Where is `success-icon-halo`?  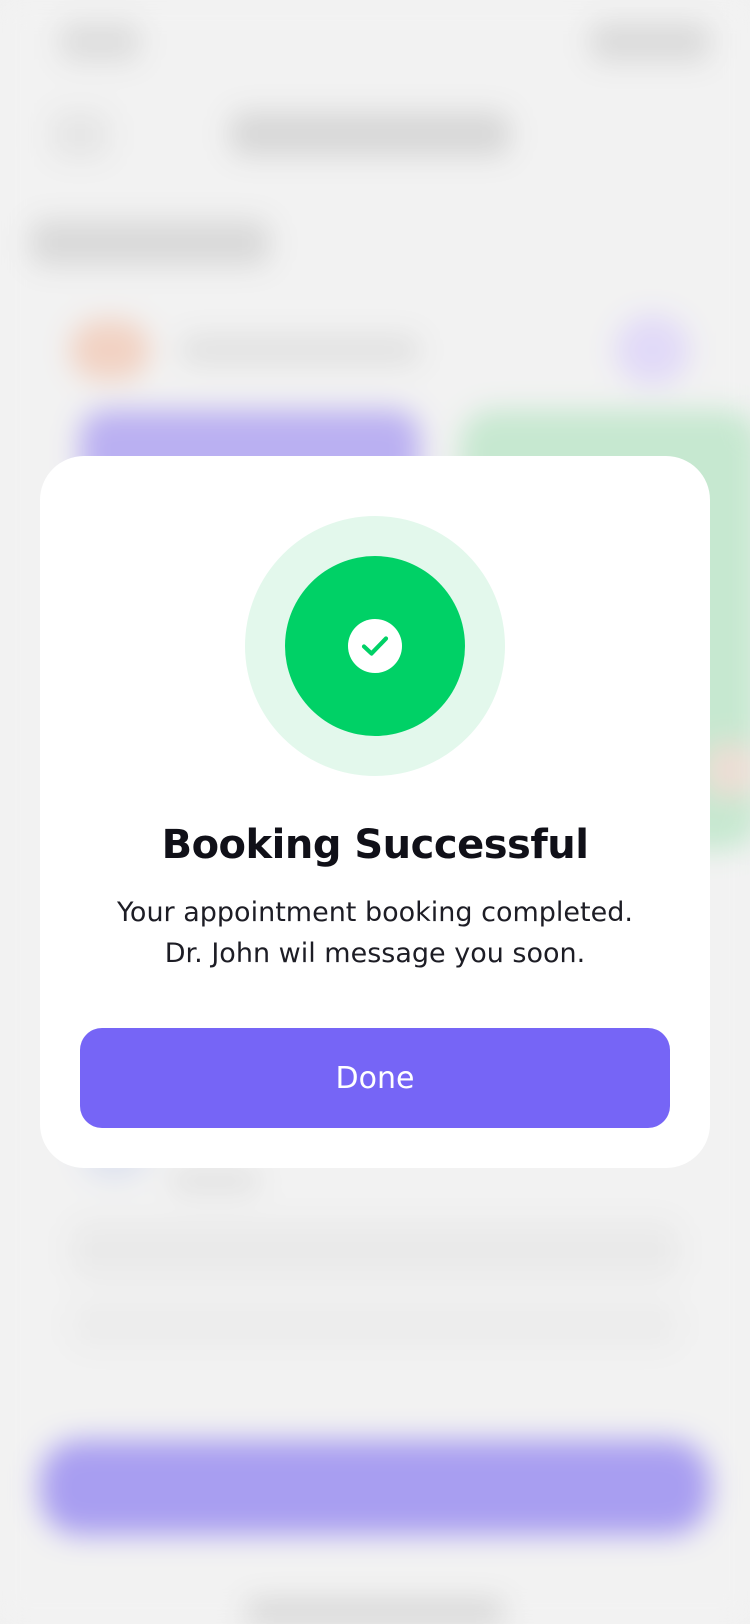 success-icon-halo is located at coordinates (375, 646).